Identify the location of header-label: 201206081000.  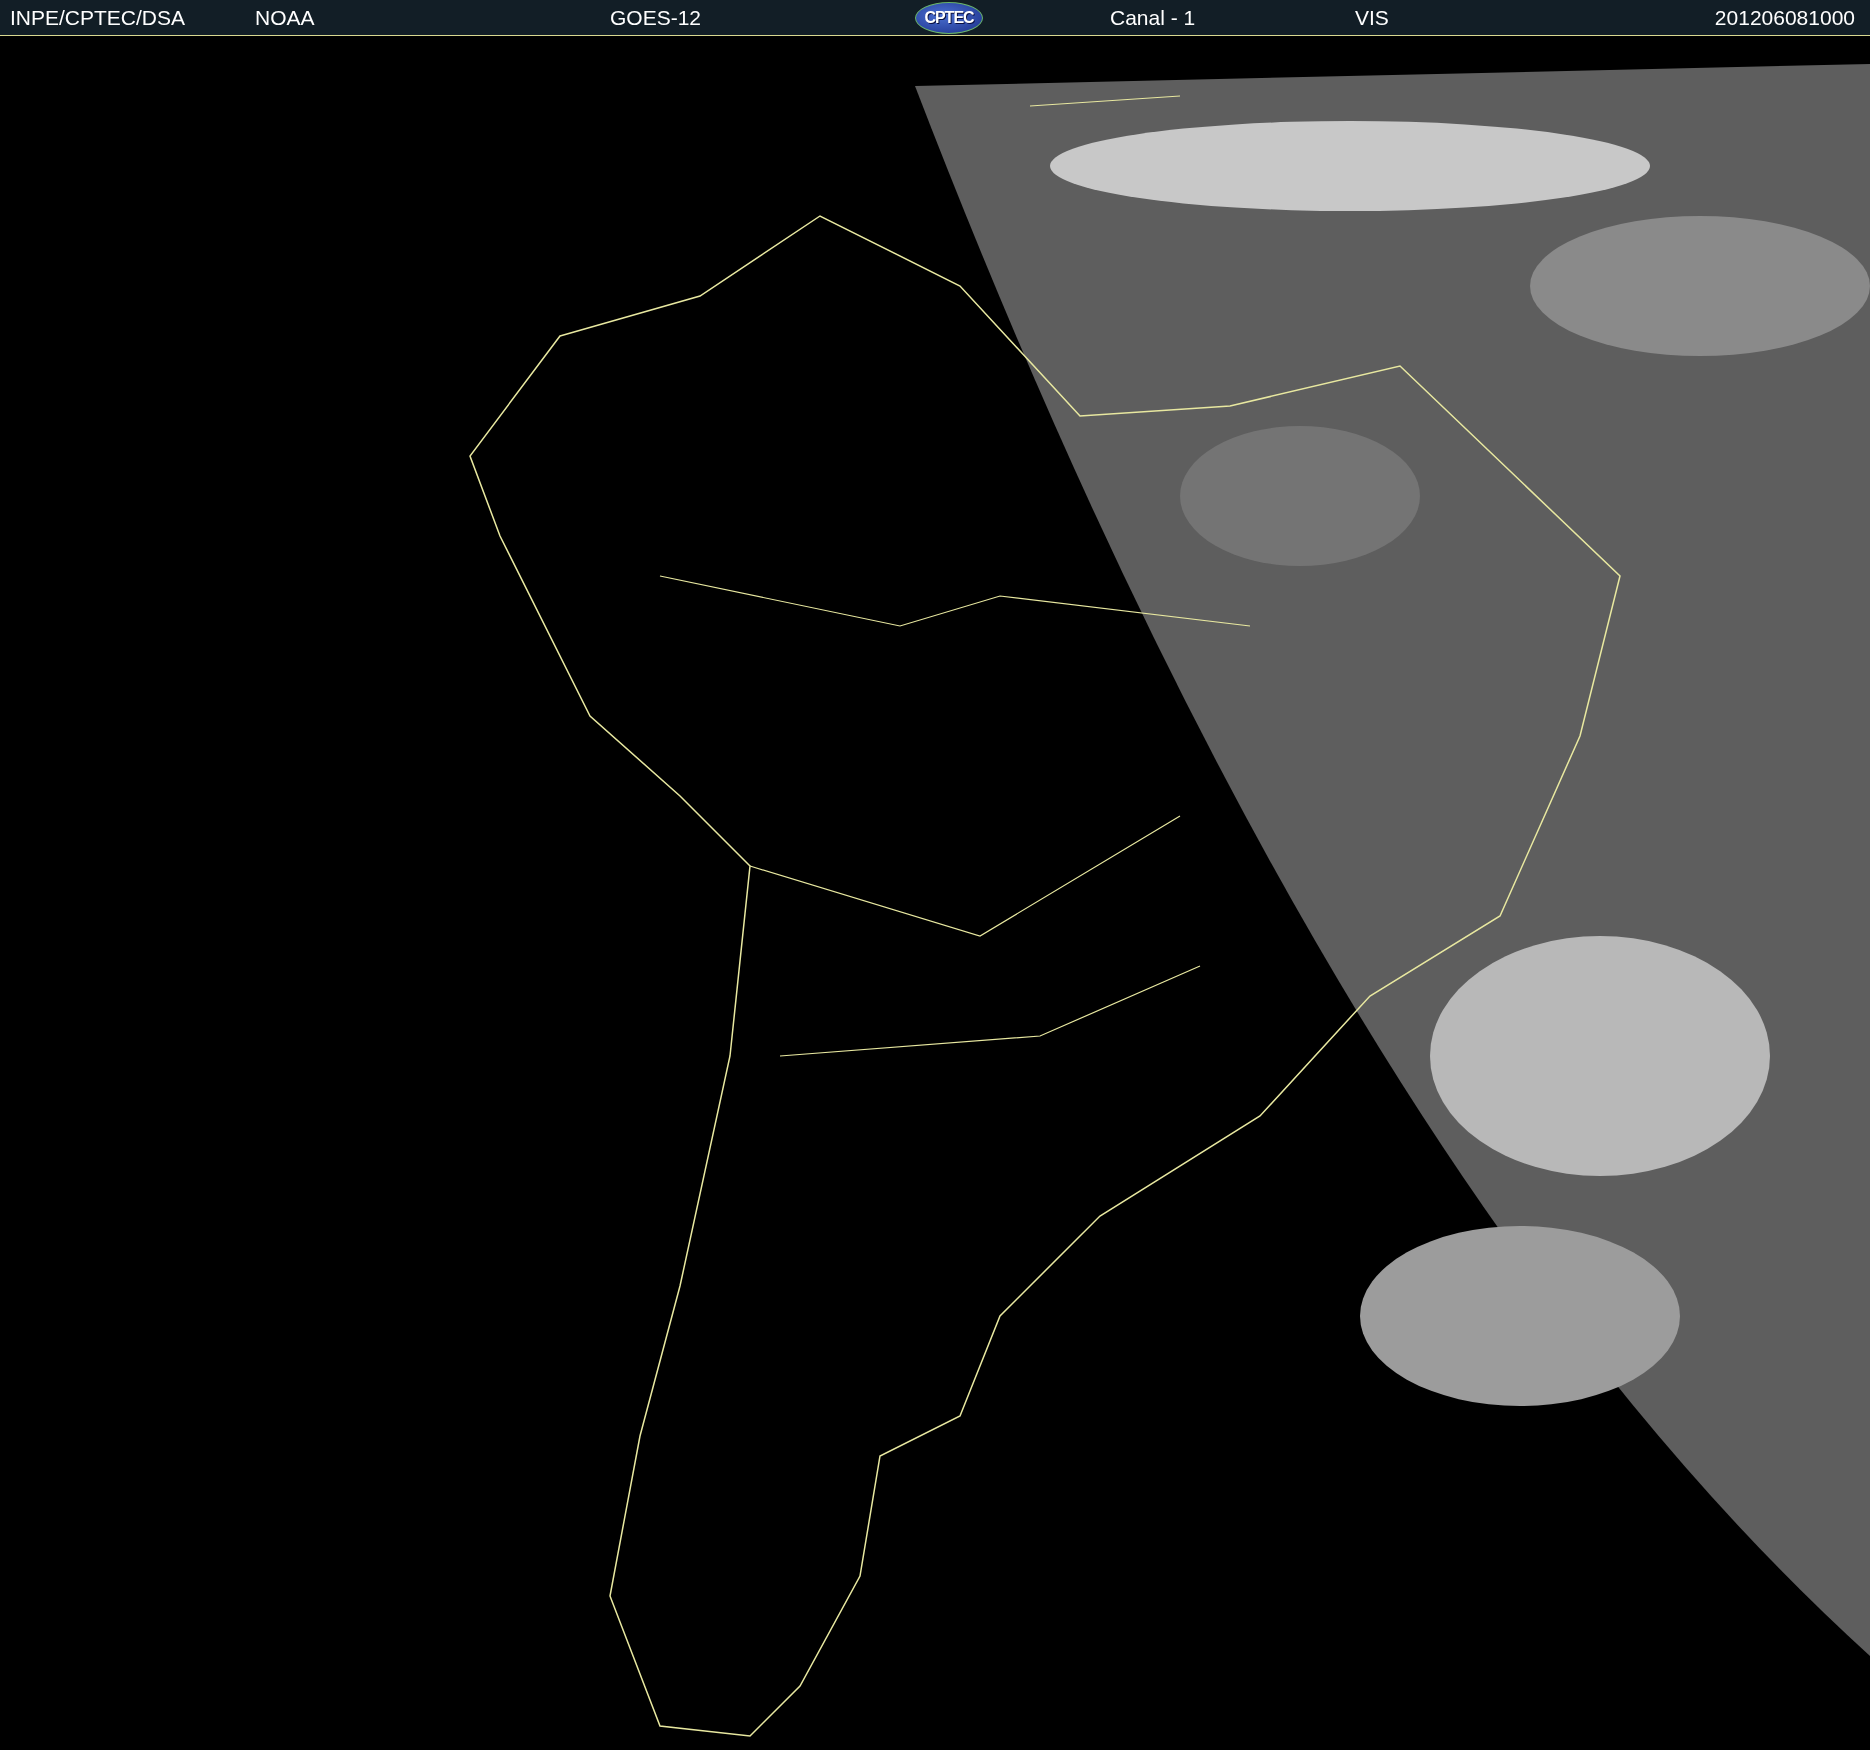
(1785, 17).